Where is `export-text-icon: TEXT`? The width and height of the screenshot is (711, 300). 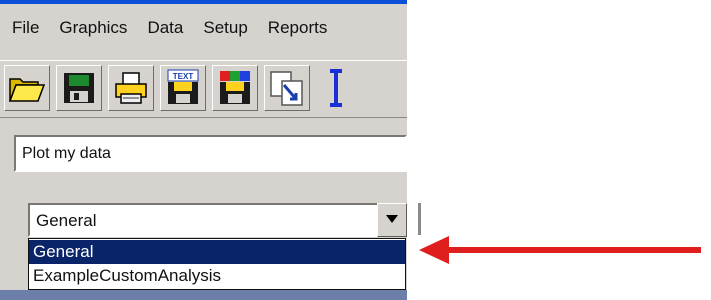
export-text-icon: TEXT is located at coordinates (183, 86).